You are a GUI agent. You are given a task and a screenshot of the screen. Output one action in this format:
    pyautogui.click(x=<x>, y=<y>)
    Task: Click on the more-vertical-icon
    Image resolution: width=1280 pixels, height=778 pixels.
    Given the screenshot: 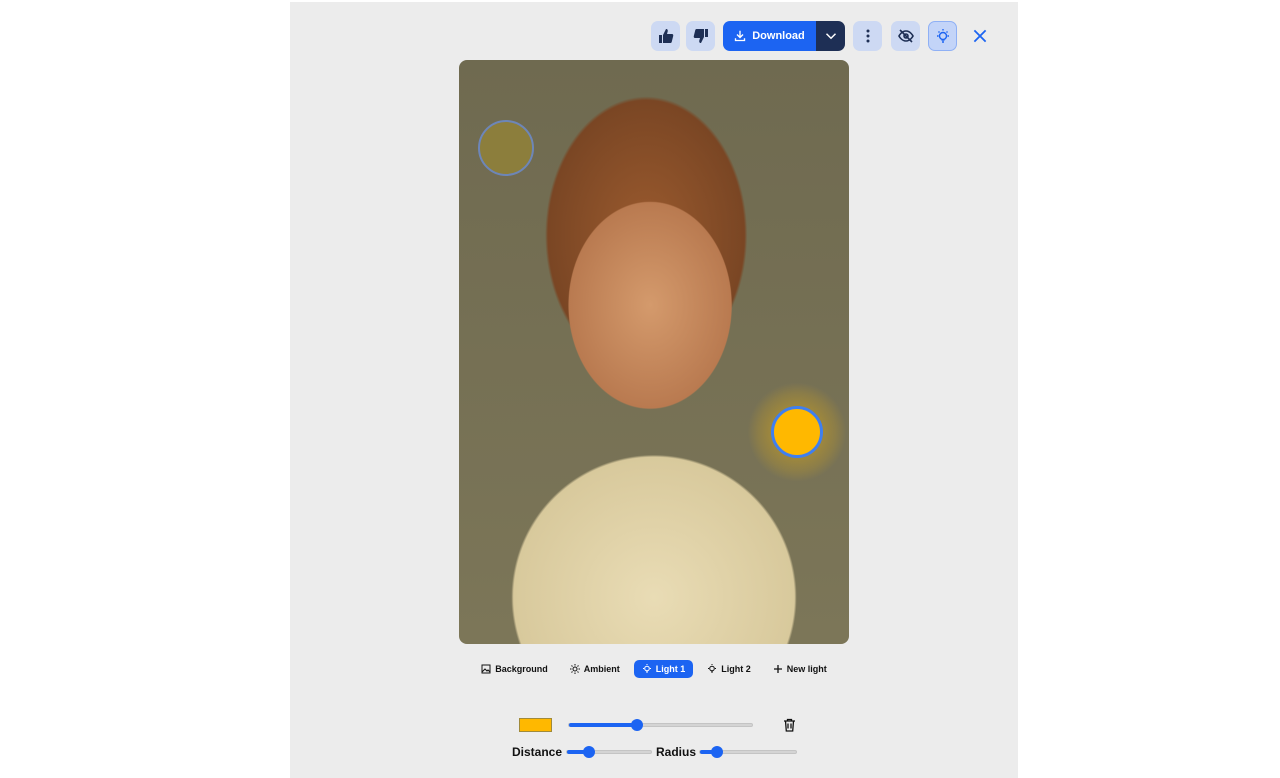 What is the action you would take?
    pyautogui.click(x=867, y=36)
    